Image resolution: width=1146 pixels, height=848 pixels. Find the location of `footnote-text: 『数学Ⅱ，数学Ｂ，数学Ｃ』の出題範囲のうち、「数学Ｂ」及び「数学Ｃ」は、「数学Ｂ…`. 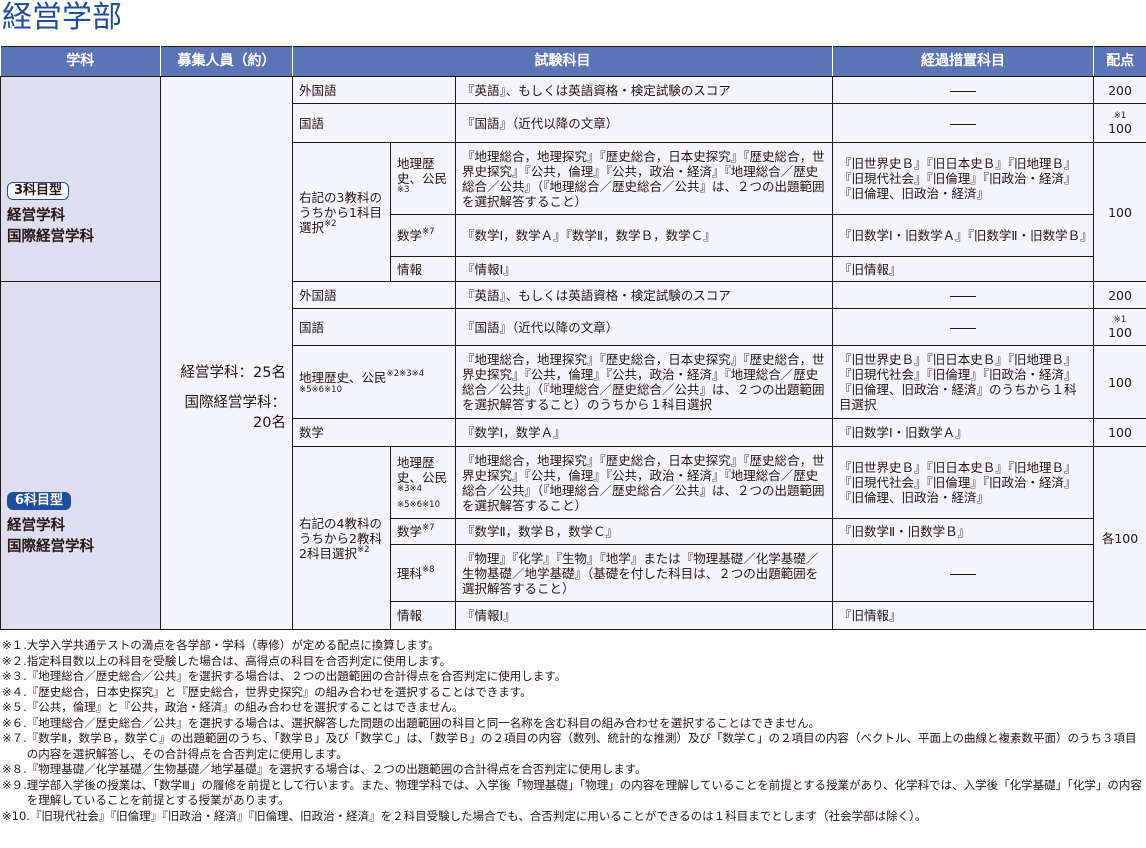

footnote-text: 『数学Ⅱ，数学Ｂ，数学Ｃ』の出題範囲のうち、「数学Ｂ」及び「数学Ｃ」は、「数学Ｂ… is located at coordinates (581, 746).